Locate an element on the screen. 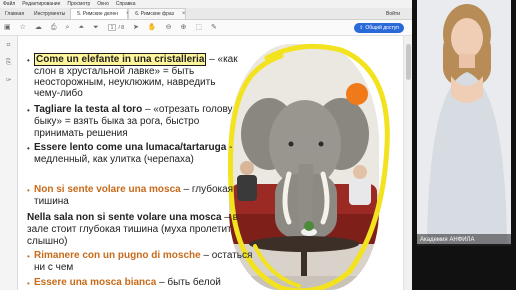 The width and height of the screenshot is (516, 290). phrase: Essere lento come una lumaca/tartaruga is located at coordinates (130, 147).